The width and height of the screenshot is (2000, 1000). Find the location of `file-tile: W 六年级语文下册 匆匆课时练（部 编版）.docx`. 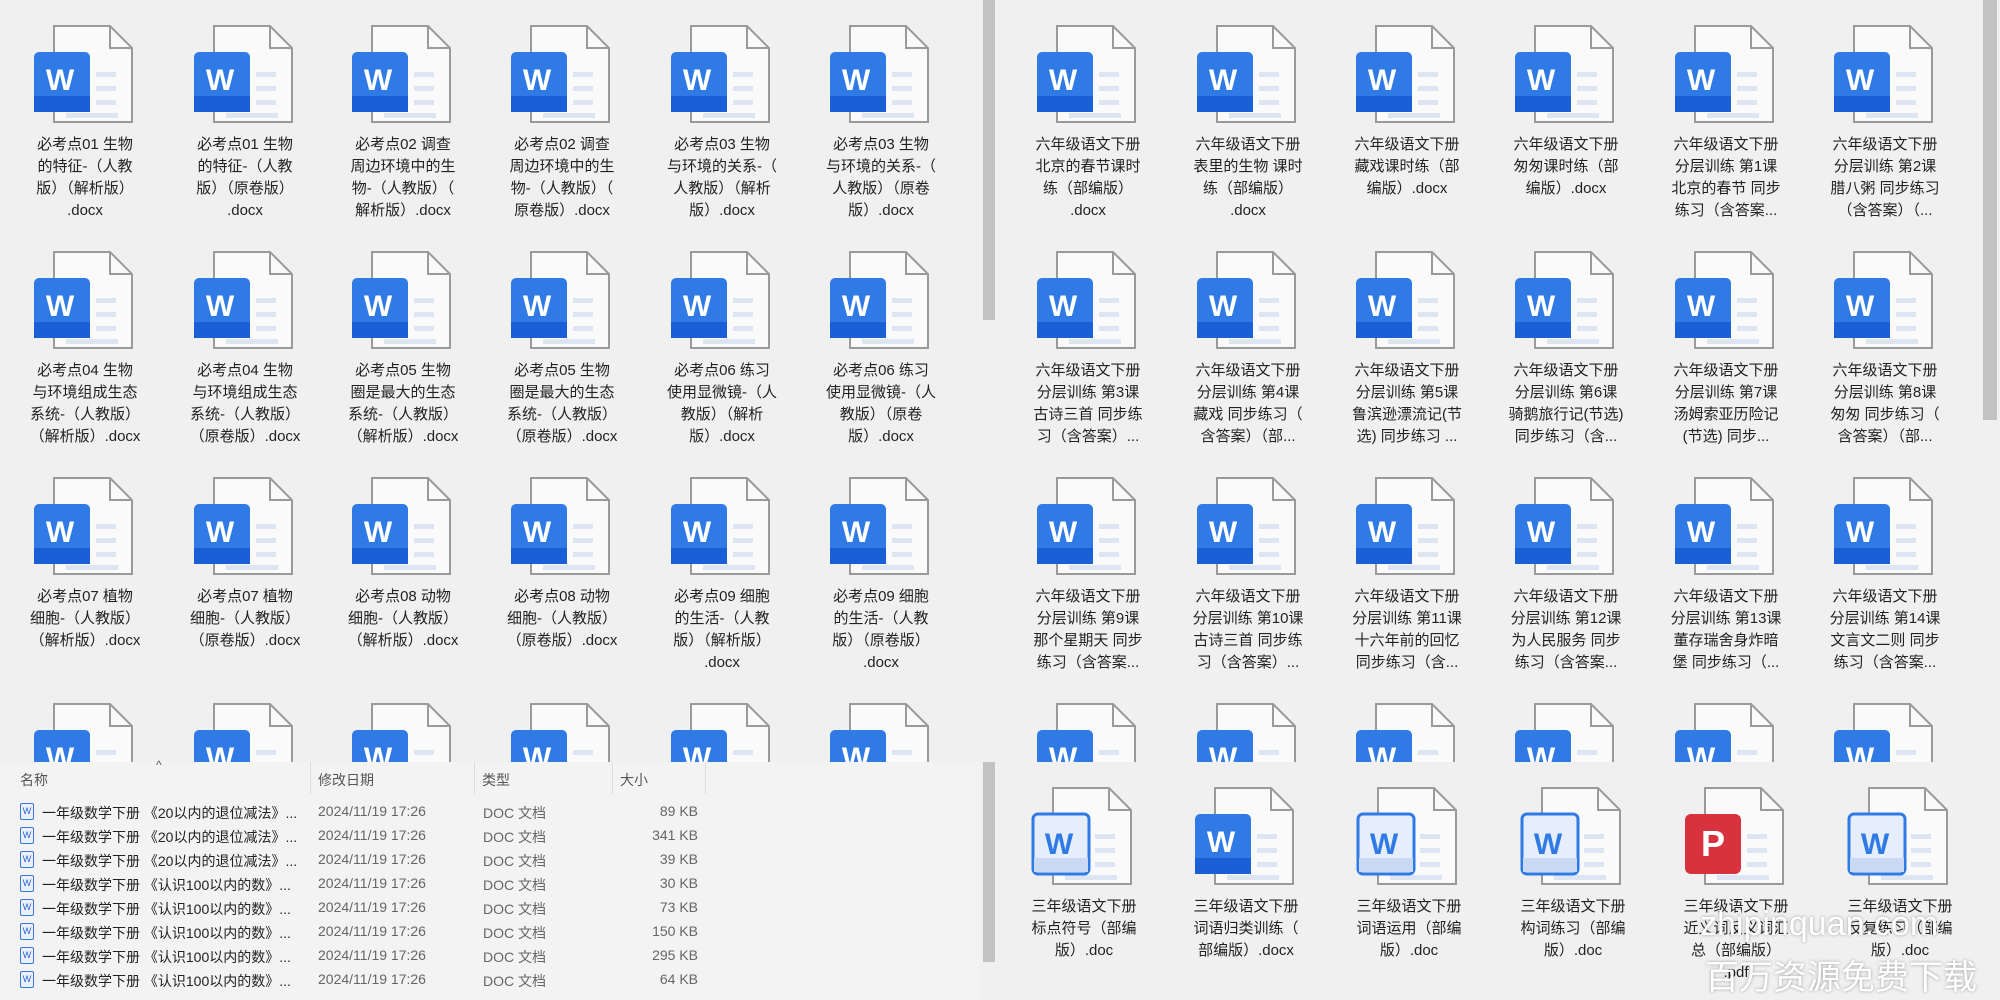

file-tile: W 六年级语文下册 匆匆课时练（部 编版）.docx is located at coordinates (1566, 107).